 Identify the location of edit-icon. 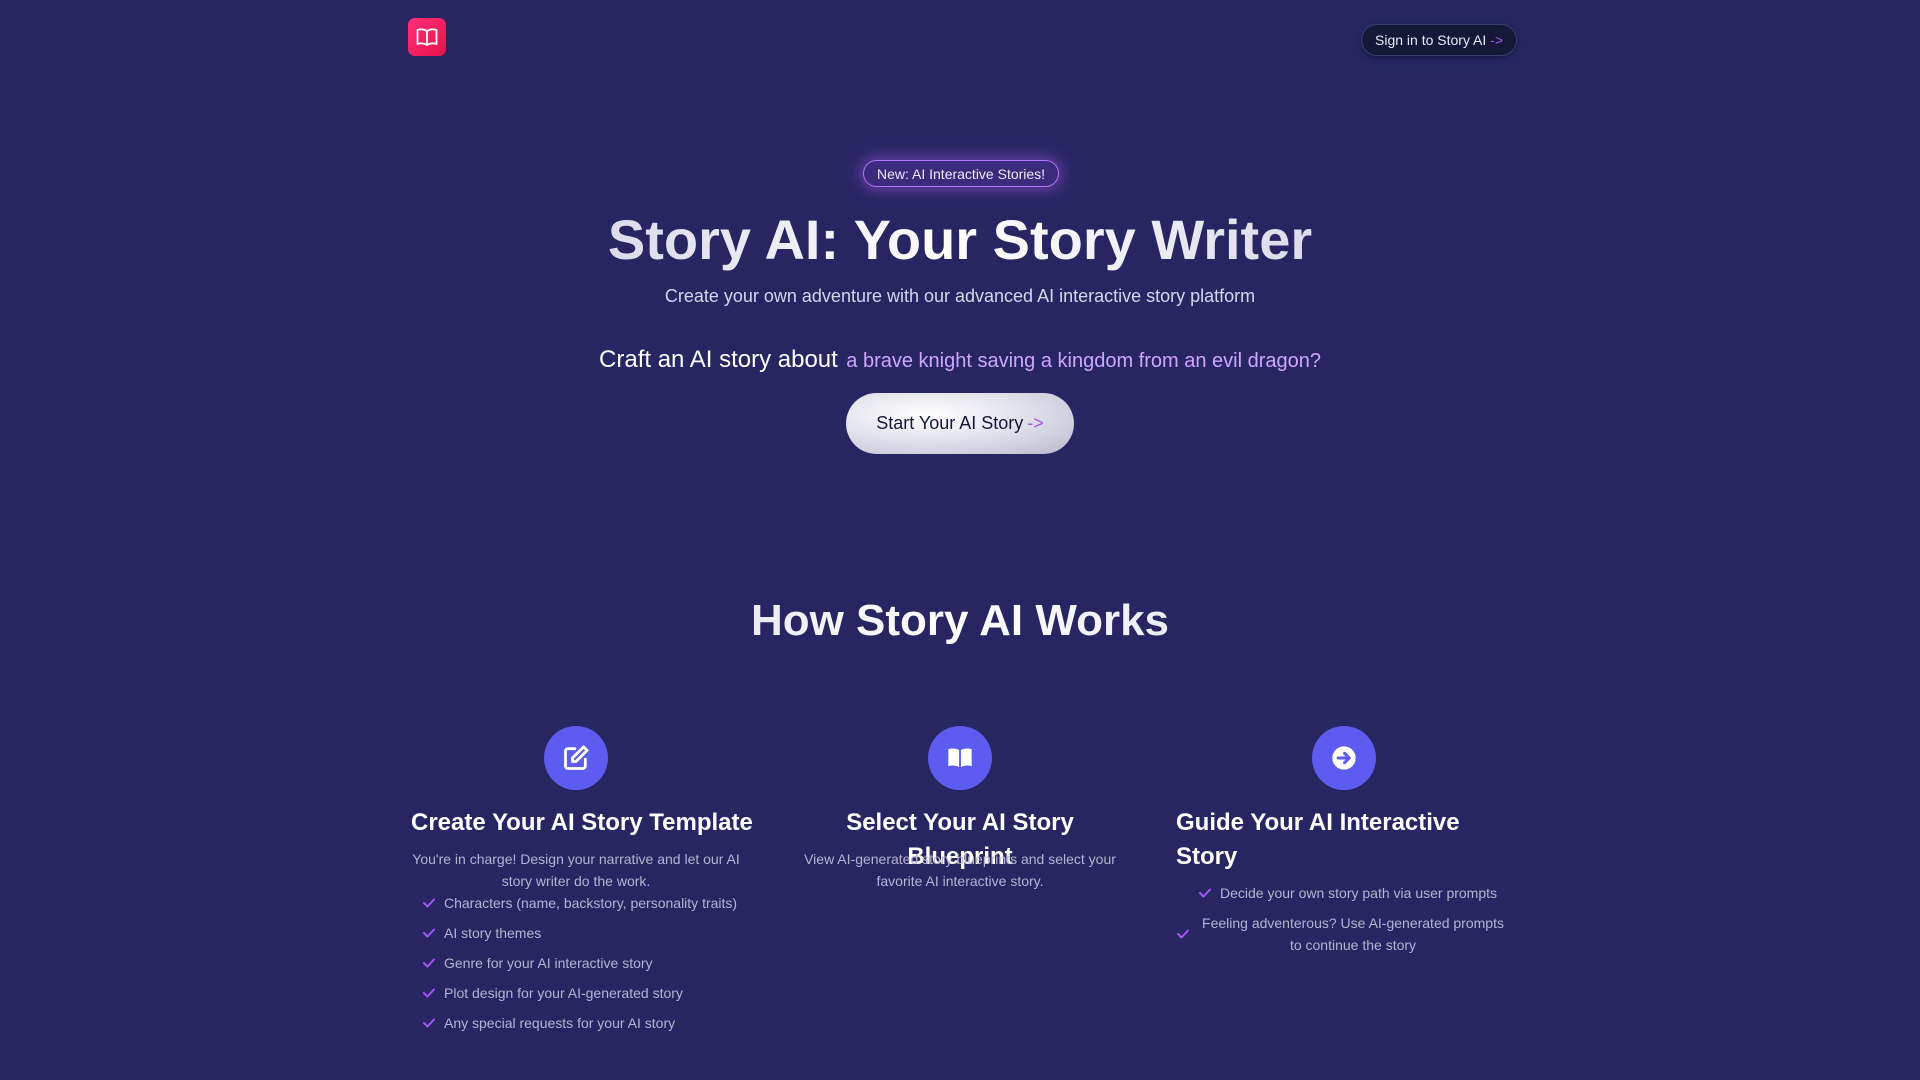
(576, 757).